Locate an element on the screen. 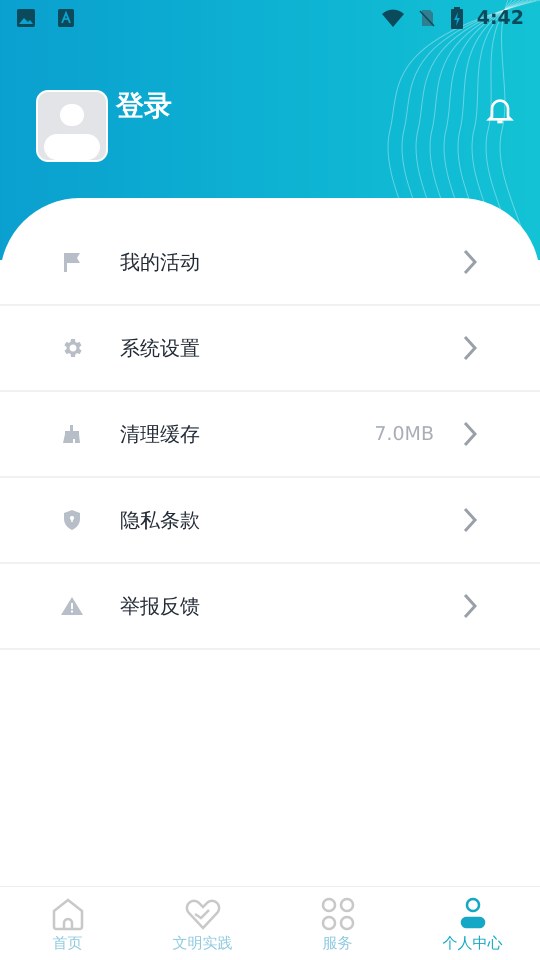  menu-item: 我的活动 is located at coordinates (270, 263).